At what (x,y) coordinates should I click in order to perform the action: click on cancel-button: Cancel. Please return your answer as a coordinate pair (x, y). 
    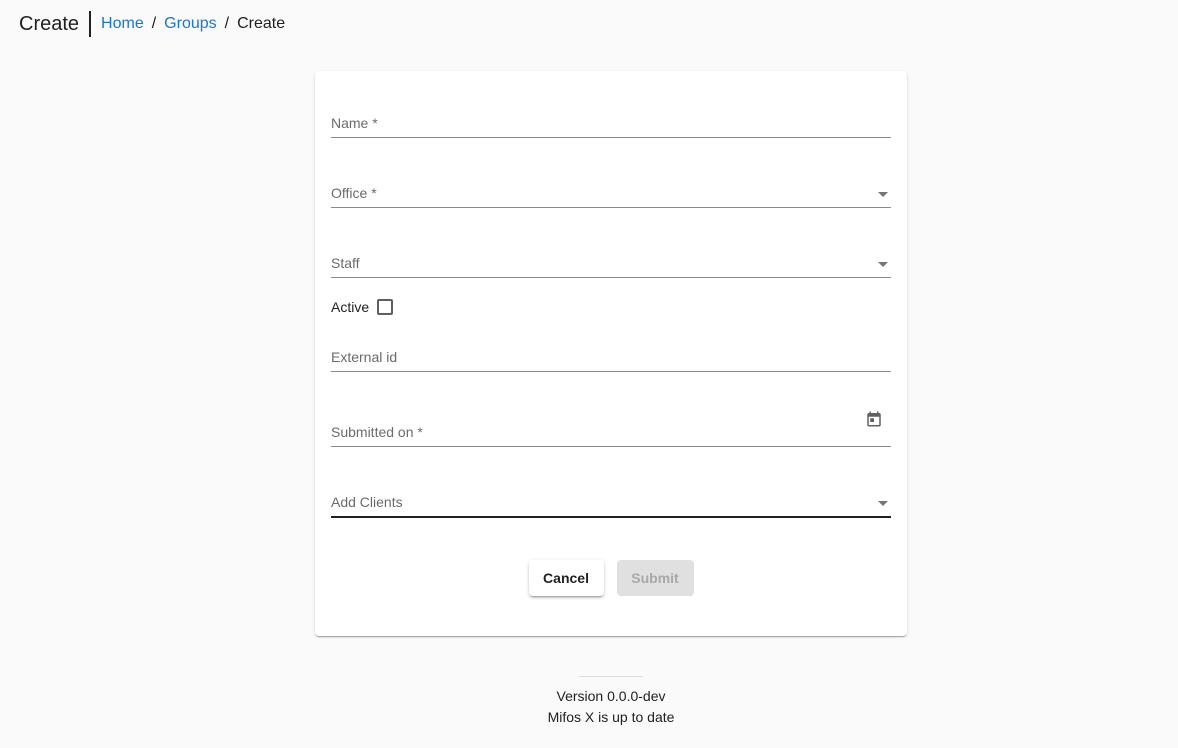
    Looking at the image, I should click on (566, 578).